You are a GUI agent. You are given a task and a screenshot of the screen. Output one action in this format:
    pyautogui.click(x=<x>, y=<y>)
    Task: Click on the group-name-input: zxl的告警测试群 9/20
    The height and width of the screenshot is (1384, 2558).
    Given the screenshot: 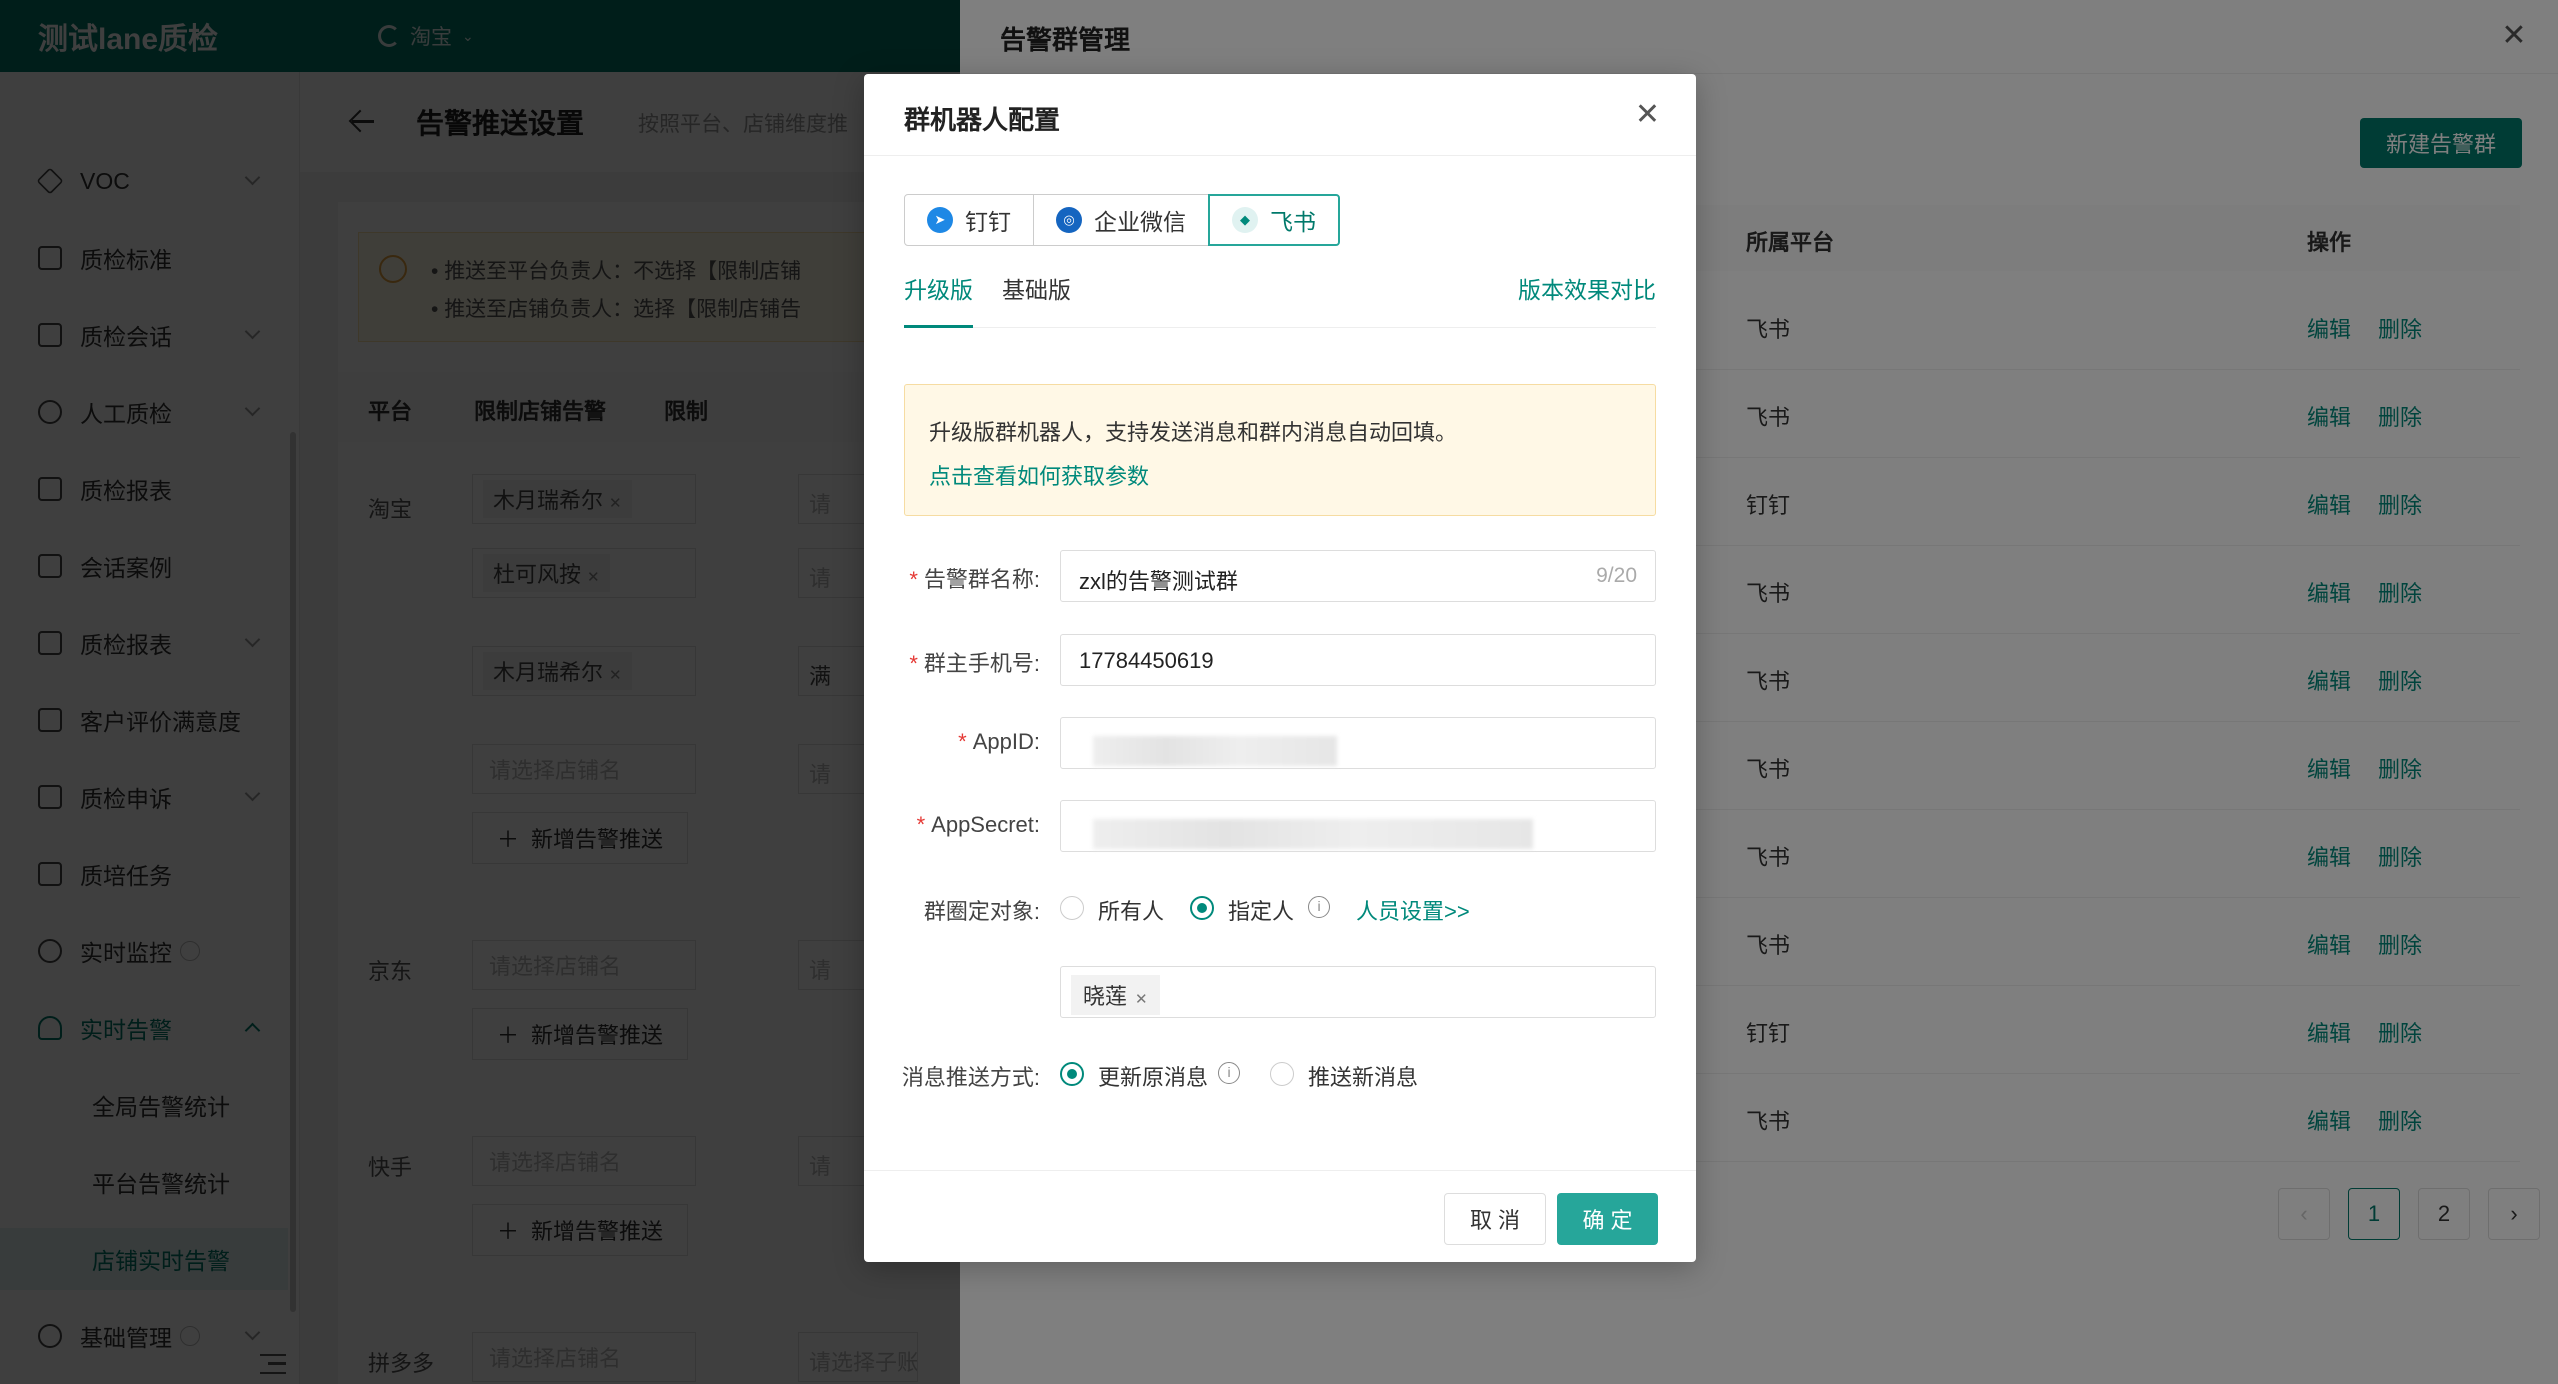 What is the action you would take?
    pyautogui.click(x=1358, y=576)
    